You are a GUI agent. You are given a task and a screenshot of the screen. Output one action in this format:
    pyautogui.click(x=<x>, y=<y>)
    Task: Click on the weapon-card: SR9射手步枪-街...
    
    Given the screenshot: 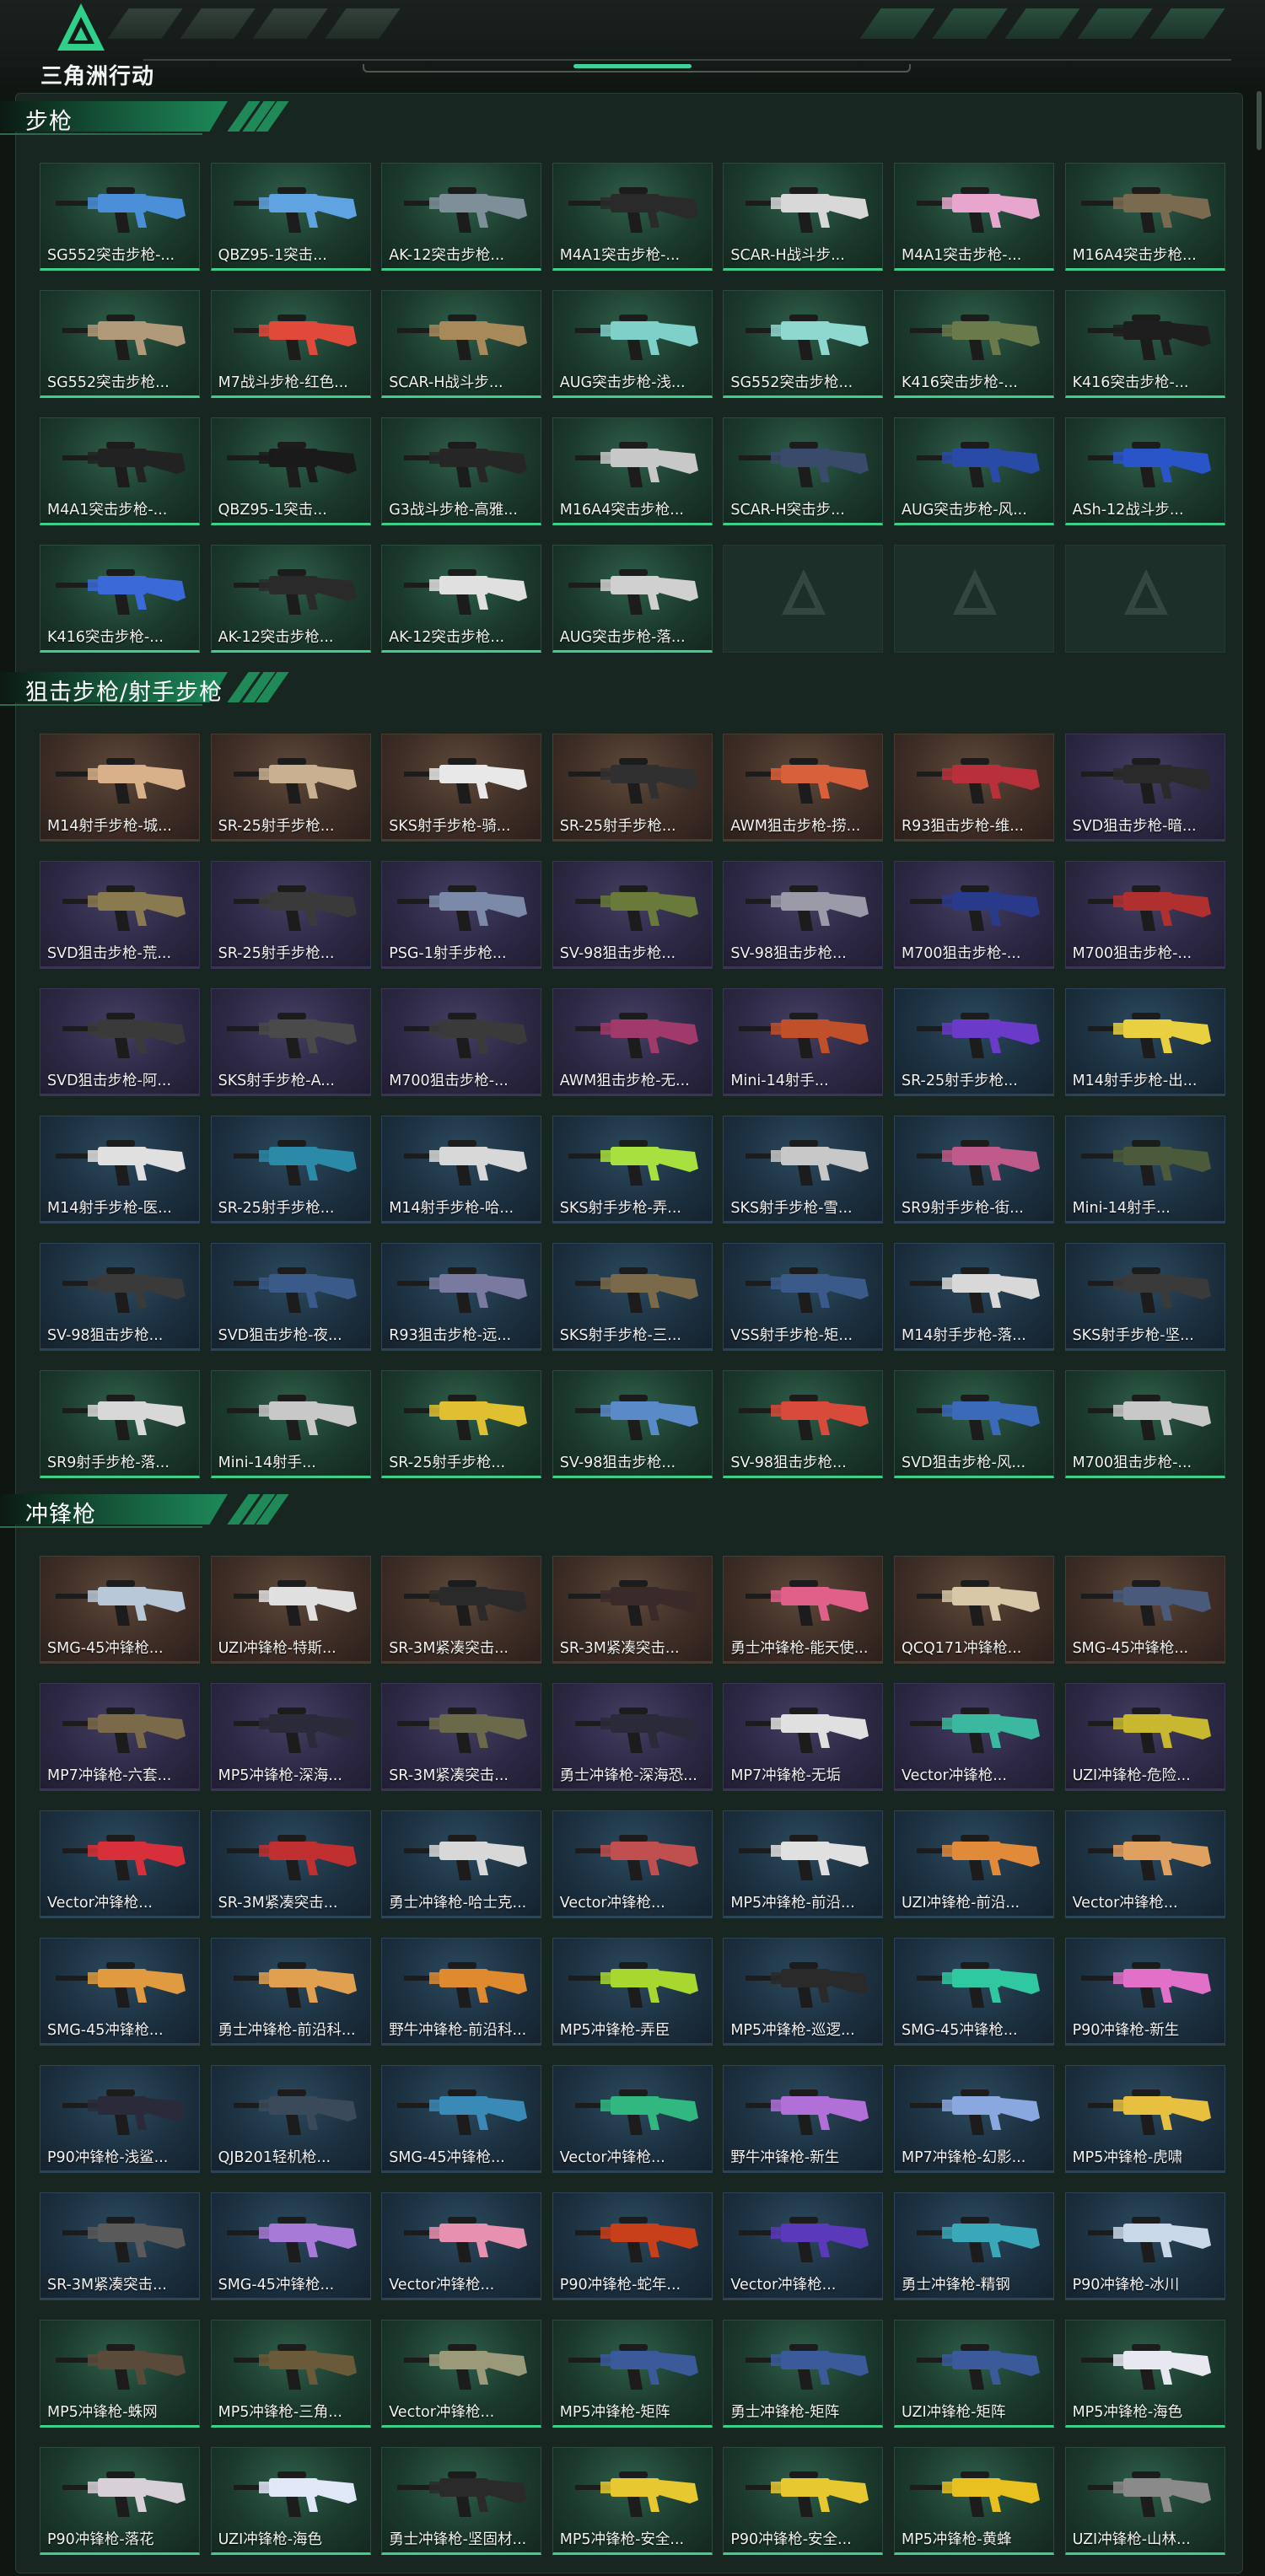 What is the action you would take?
    pyautogui.click(x=973, y=1169)
    